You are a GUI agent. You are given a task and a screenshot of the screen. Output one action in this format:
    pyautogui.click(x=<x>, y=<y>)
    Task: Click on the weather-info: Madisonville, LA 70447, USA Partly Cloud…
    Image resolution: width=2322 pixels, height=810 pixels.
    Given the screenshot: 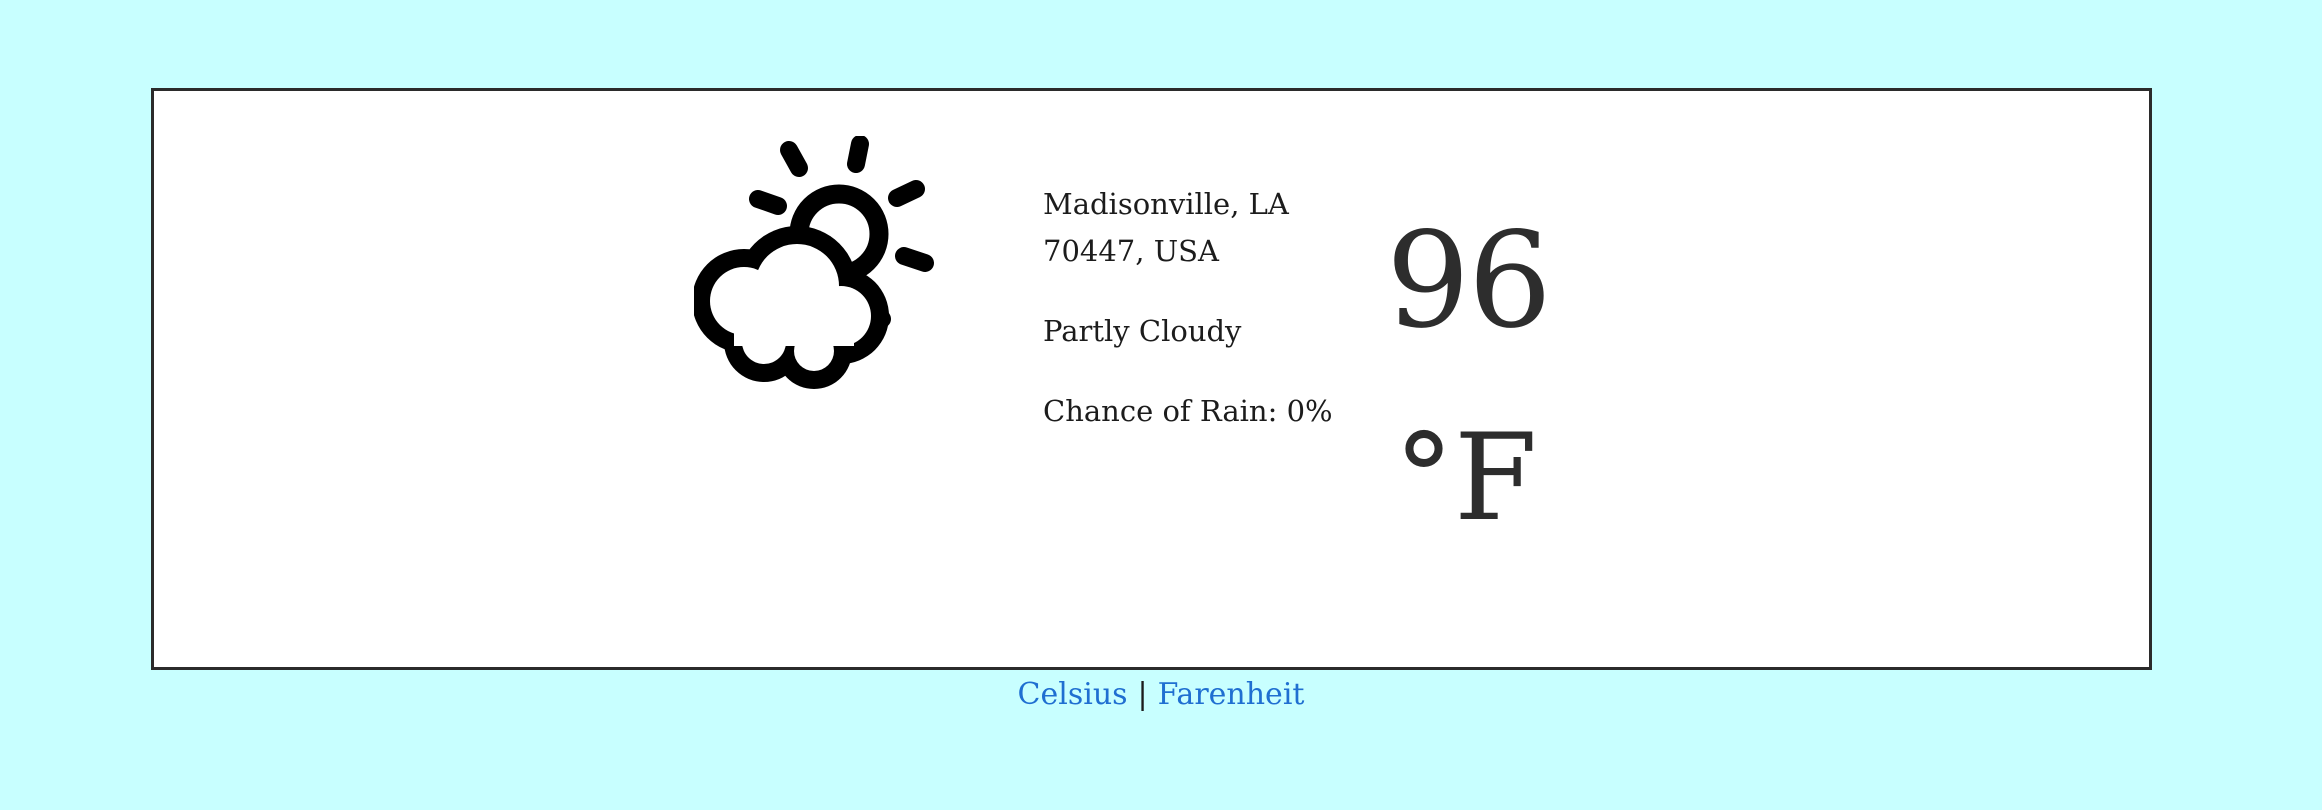 What is the action you would take?
    pyautogui.click(x=1208, y=308)
    